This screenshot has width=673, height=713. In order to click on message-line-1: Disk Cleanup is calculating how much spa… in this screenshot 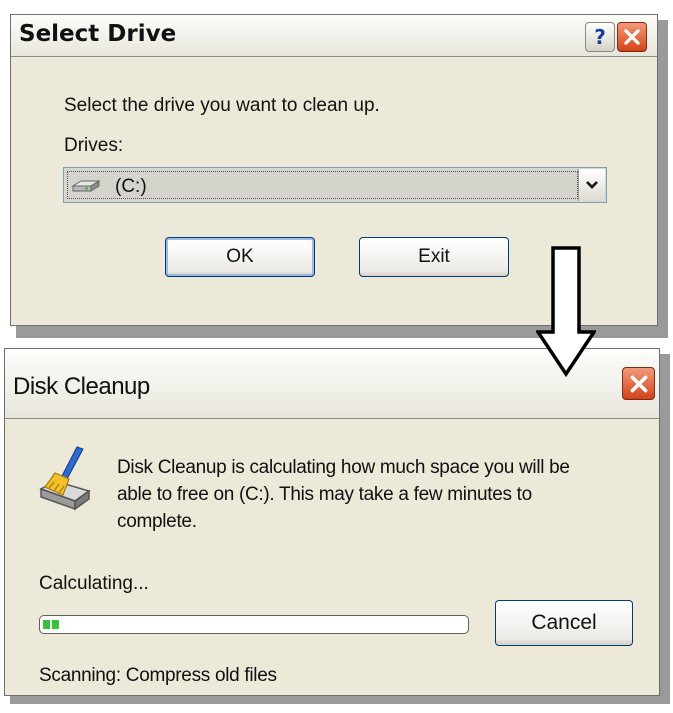, I will do `click(343, 467)`.